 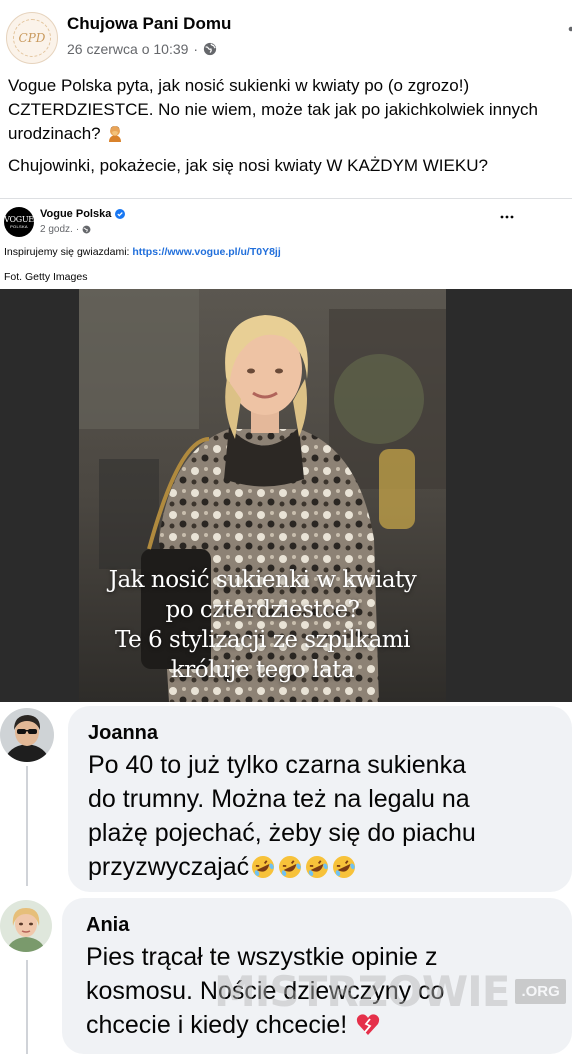 What do you see at coordinates (56, 229) in the screenshot?
I see `shared-time: 2 godz.` at bounding box center [56, 229].